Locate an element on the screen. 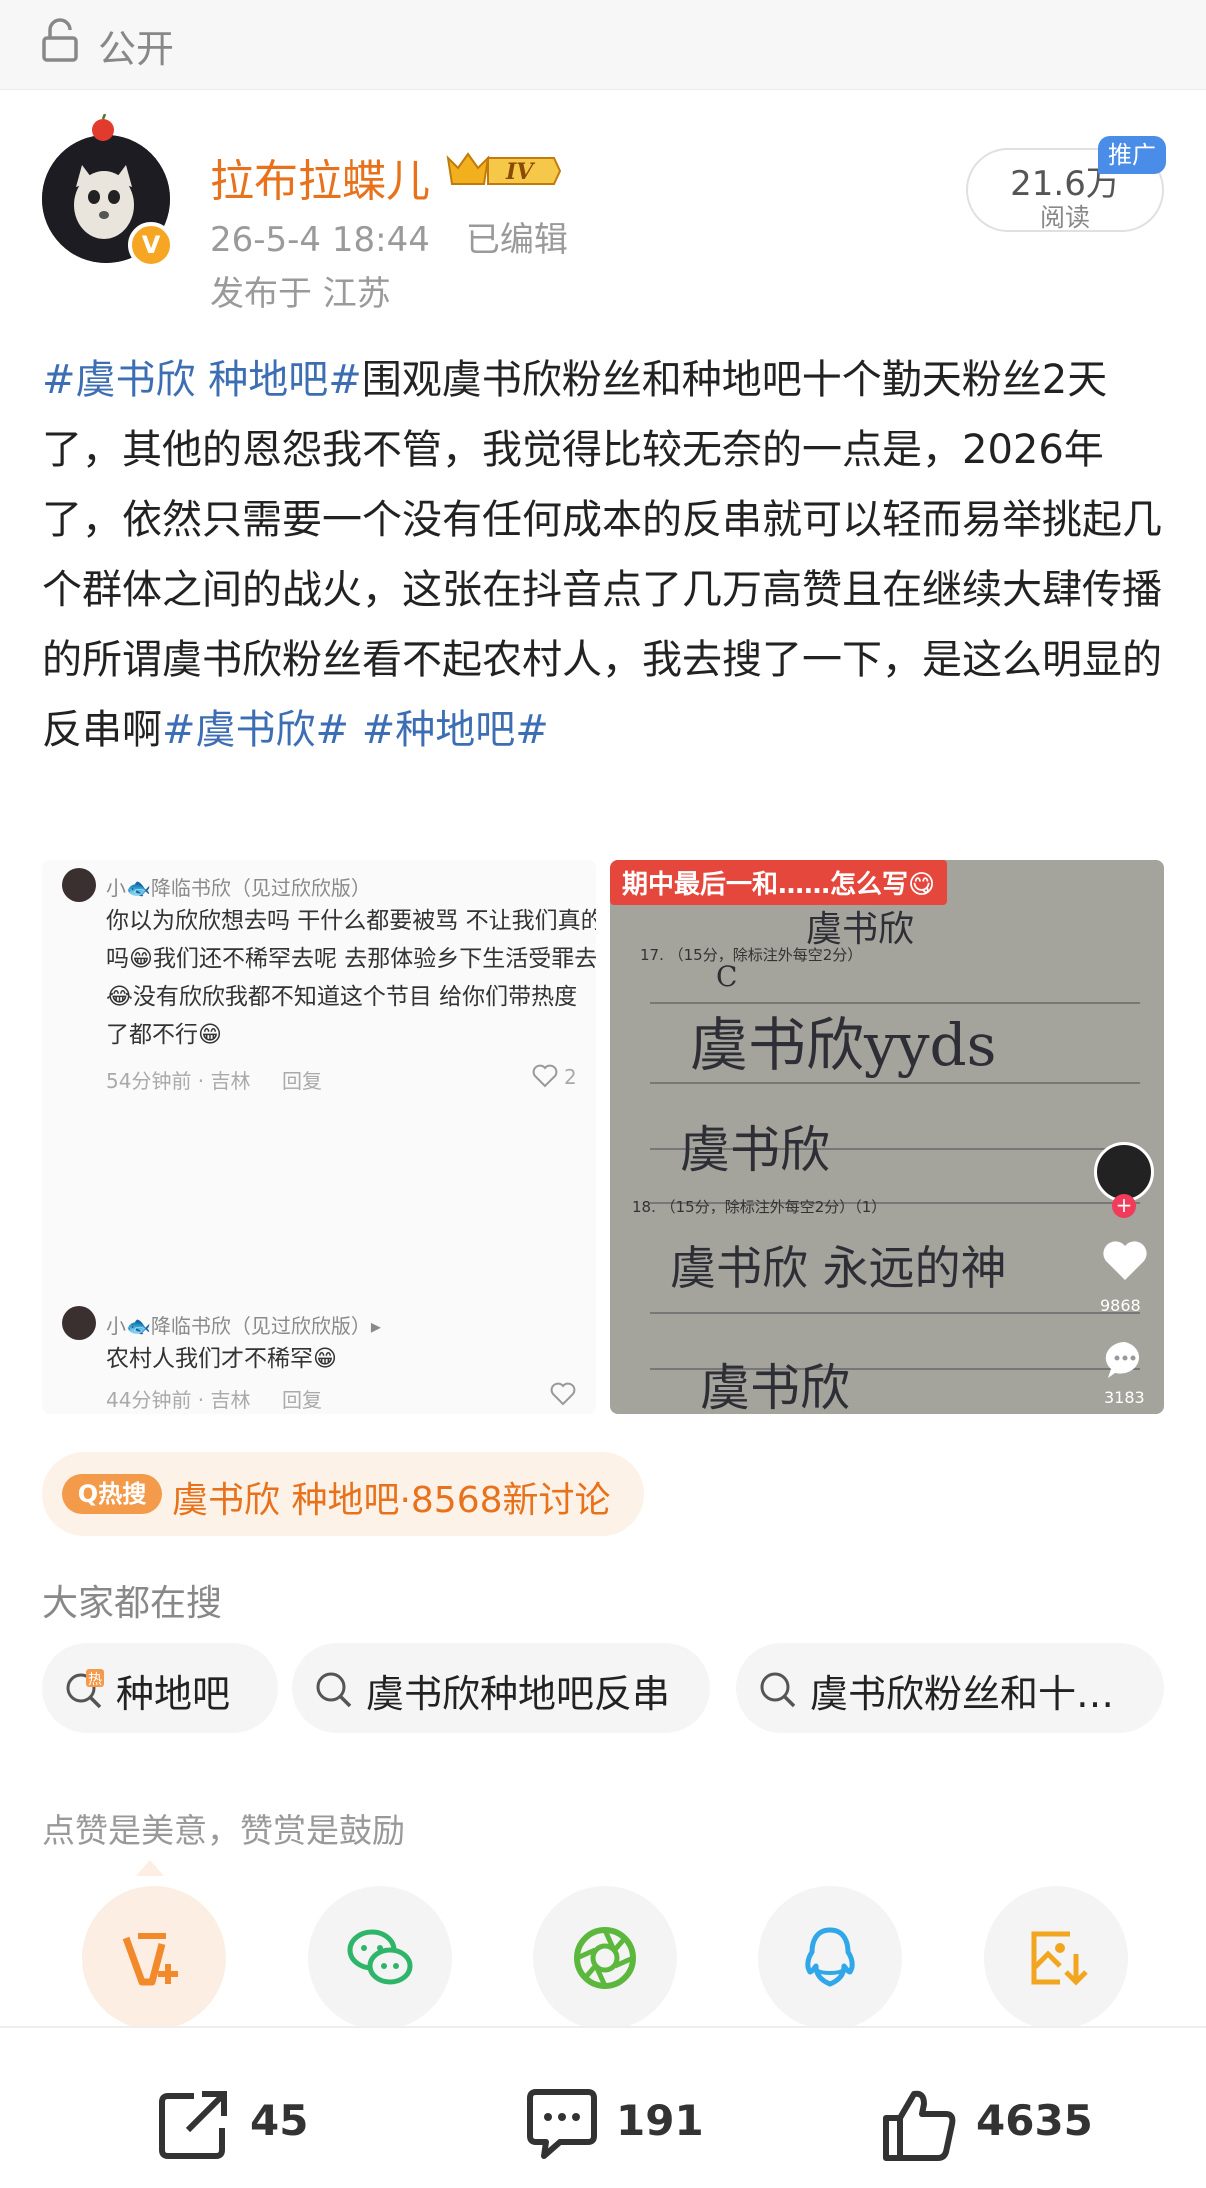 Image resolution: width=1206 pixels, height=2188 pixels. save-image-button is located at coordinates (1056, 1958).